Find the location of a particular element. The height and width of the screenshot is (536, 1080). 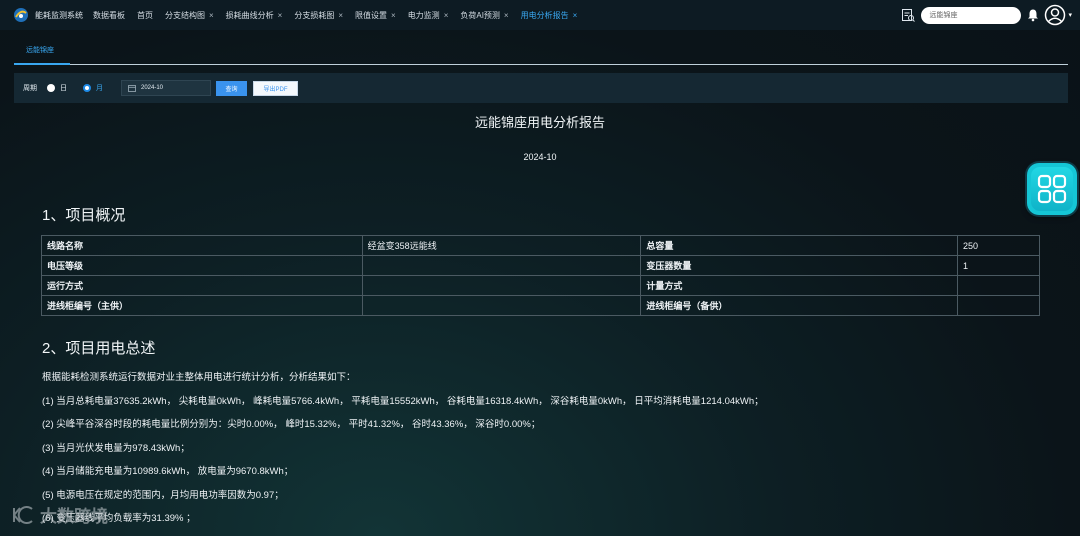

table-cell: 250 is located at coordinates (998, 245).